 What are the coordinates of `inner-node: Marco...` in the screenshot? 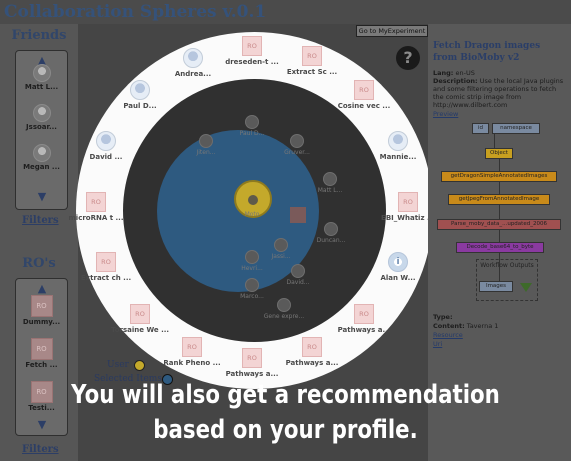 It's located at (252, 289).